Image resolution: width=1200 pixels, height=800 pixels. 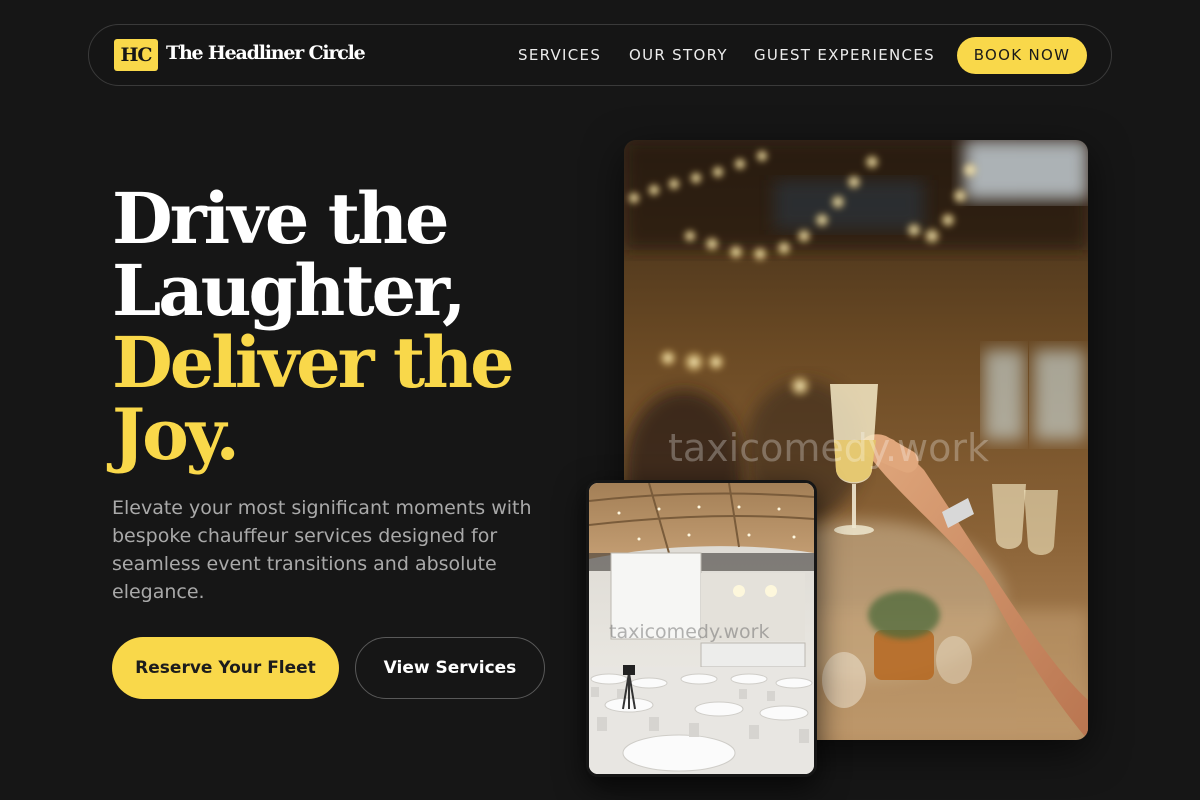 What do you see at coordinates (313, 362) in the screenshot?
I see `headline-line-3: Deliver the` at bounding box center [313, 362].